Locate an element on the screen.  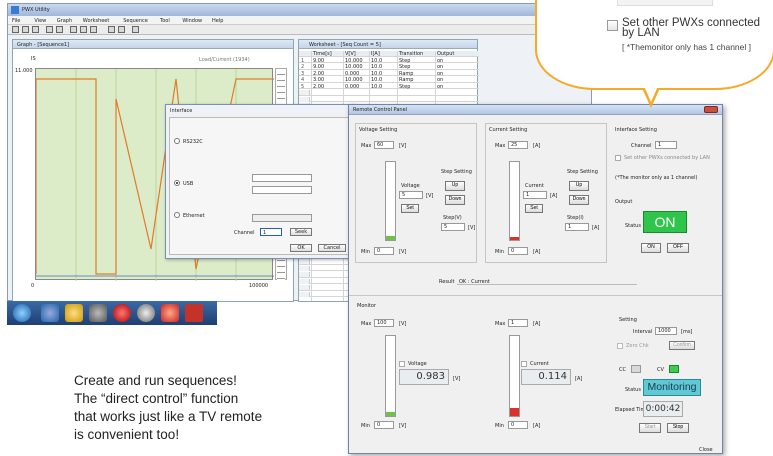
voltage-slider-track is located at coordinates (390, 201).